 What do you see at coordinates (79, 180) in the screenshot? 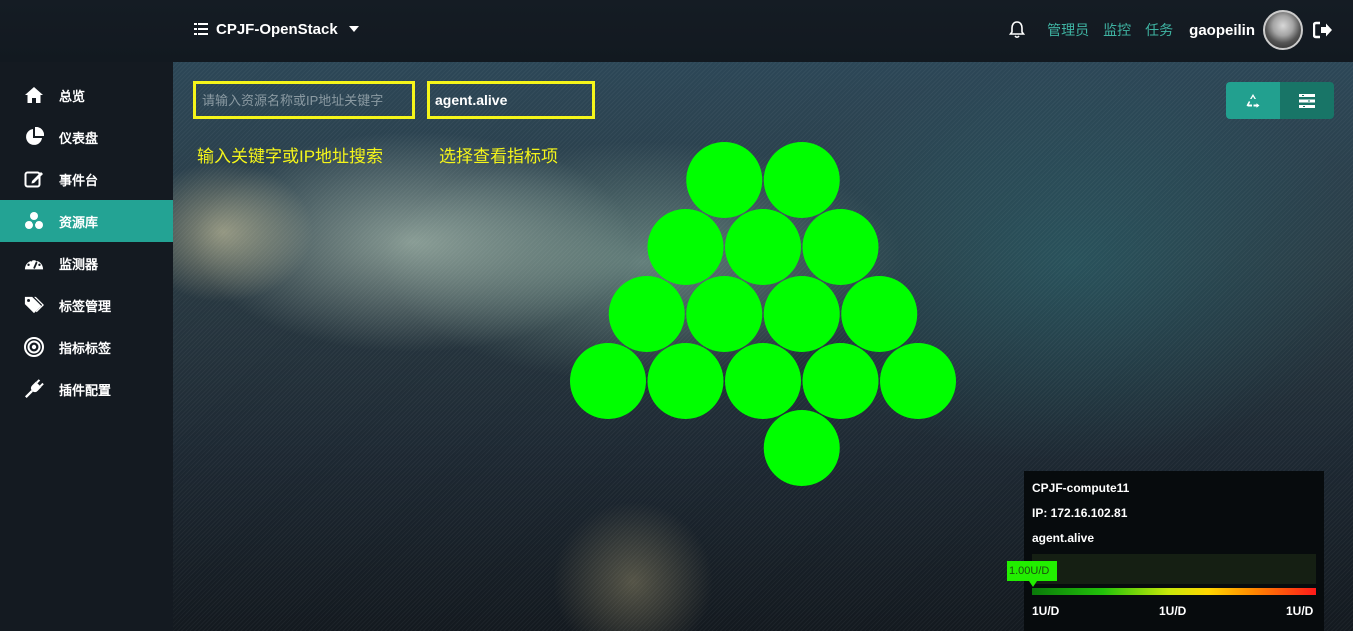
I see `sidebar-item-label: 事件台` at bounding box center [79, 180].